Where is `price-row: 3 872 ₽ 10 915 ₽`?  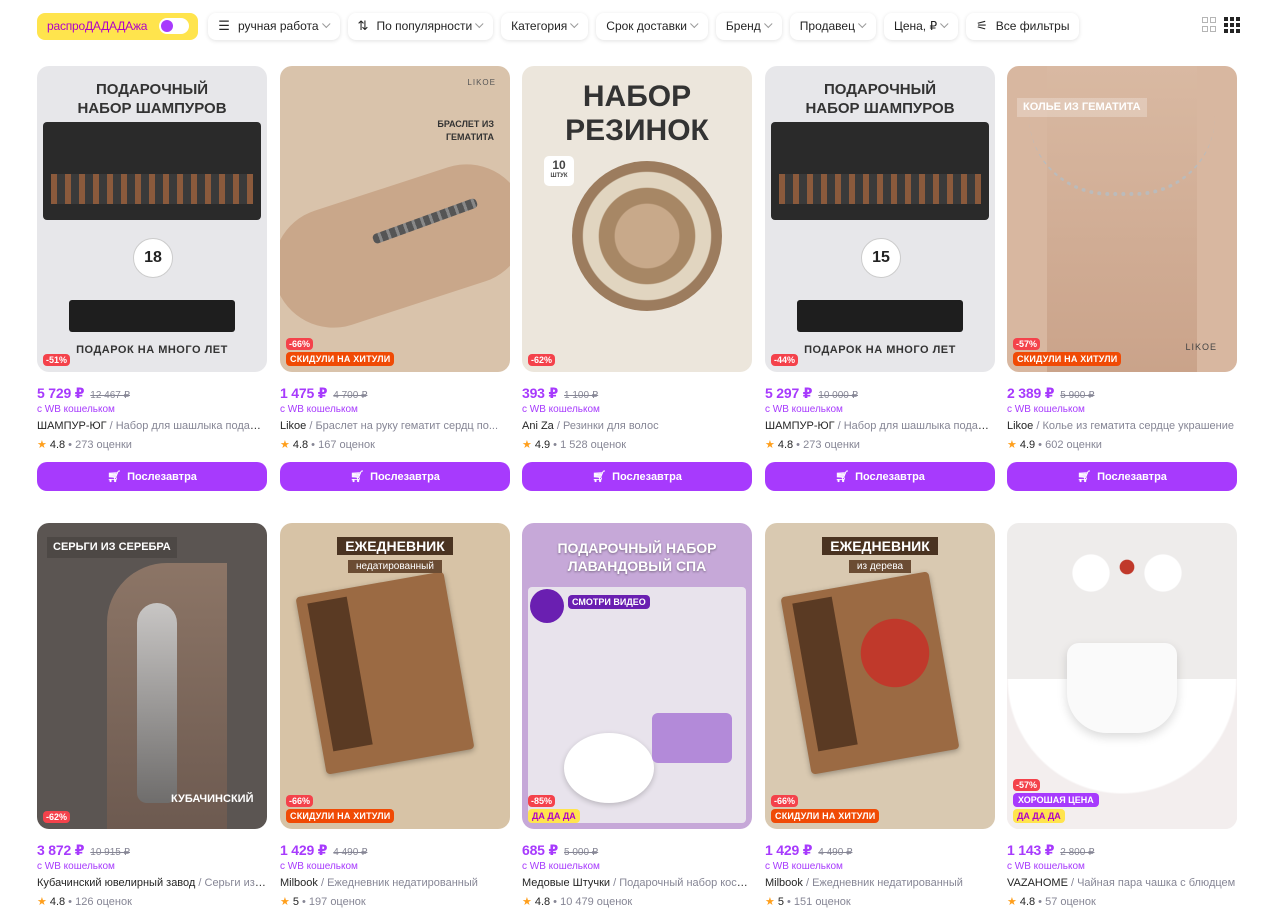
price-row: 3 872 ₽ 10 915 ₽ is located at coordinates (152, 850).